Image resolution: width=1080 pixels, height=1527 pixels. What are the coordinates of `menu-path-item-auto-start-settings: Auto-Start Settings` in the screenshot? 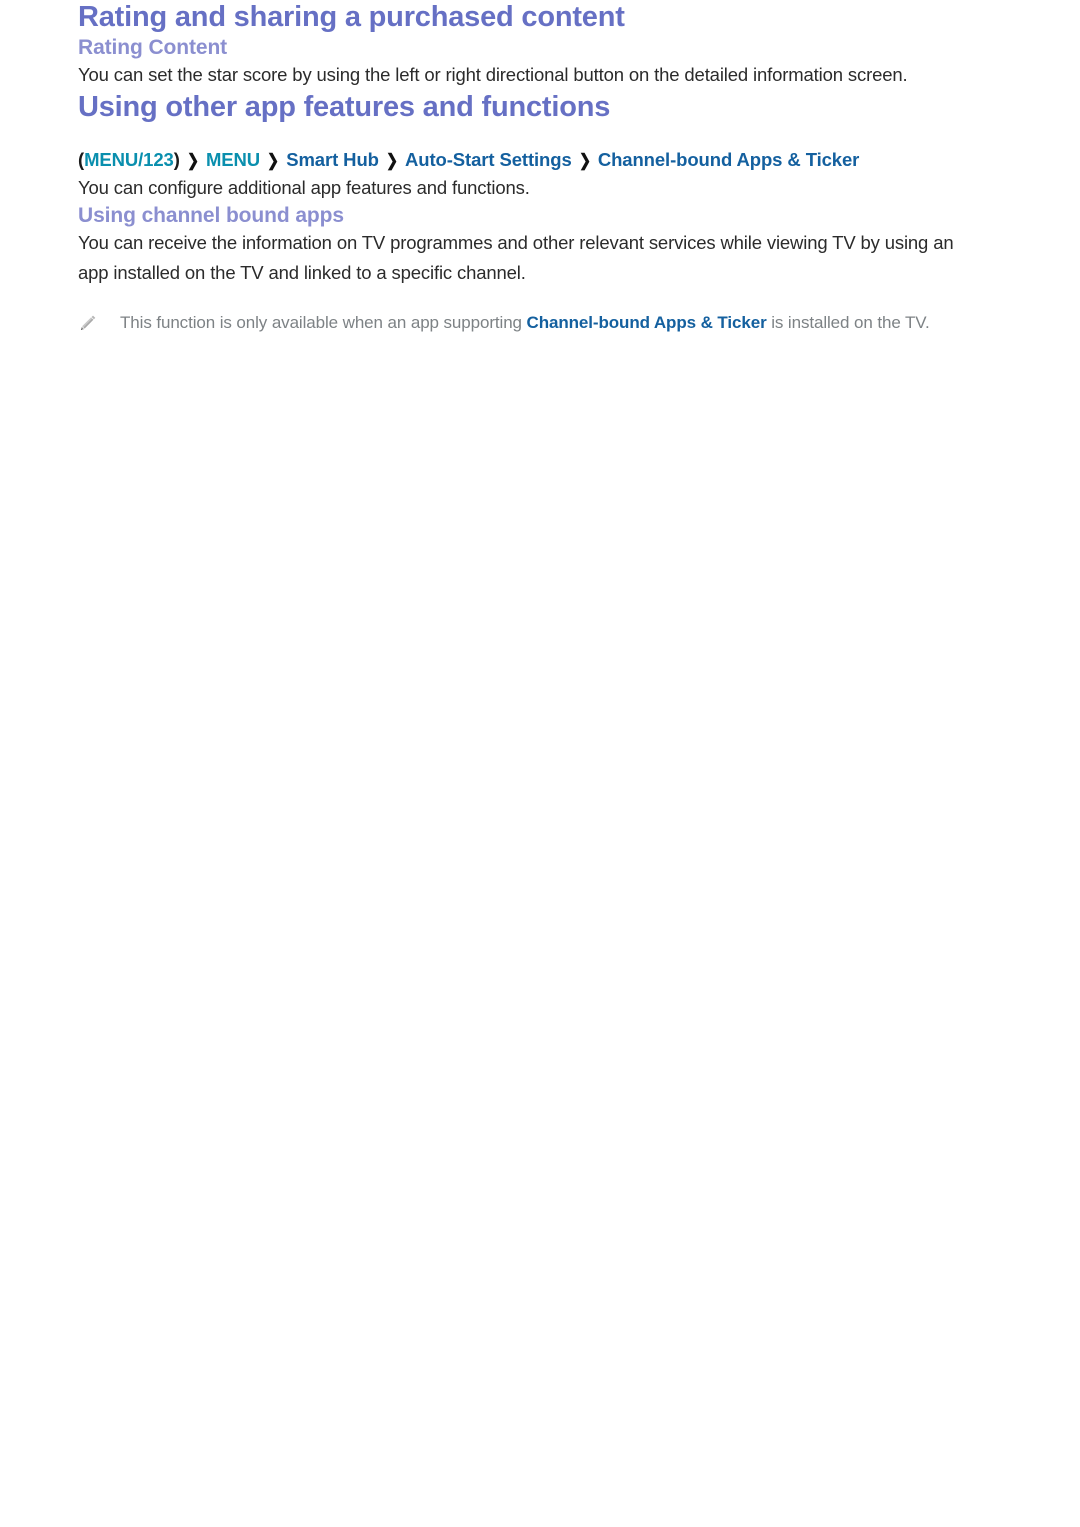 It's located at (488, 159).